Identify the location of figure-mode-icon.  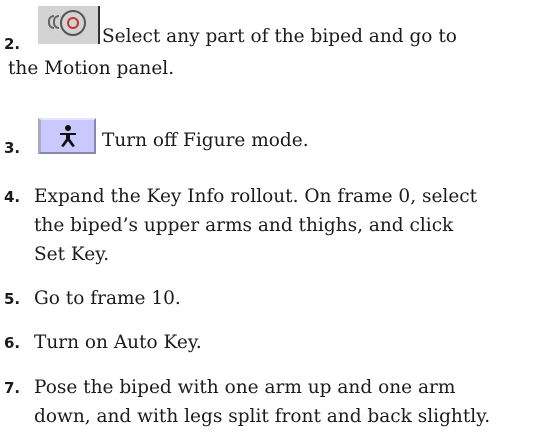
(67, 136).